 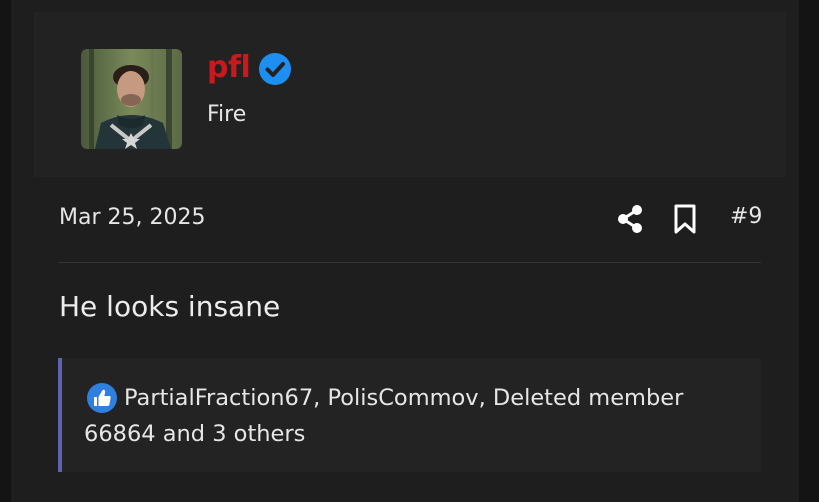 I want to click on avatar, so click(x=131, y=99).